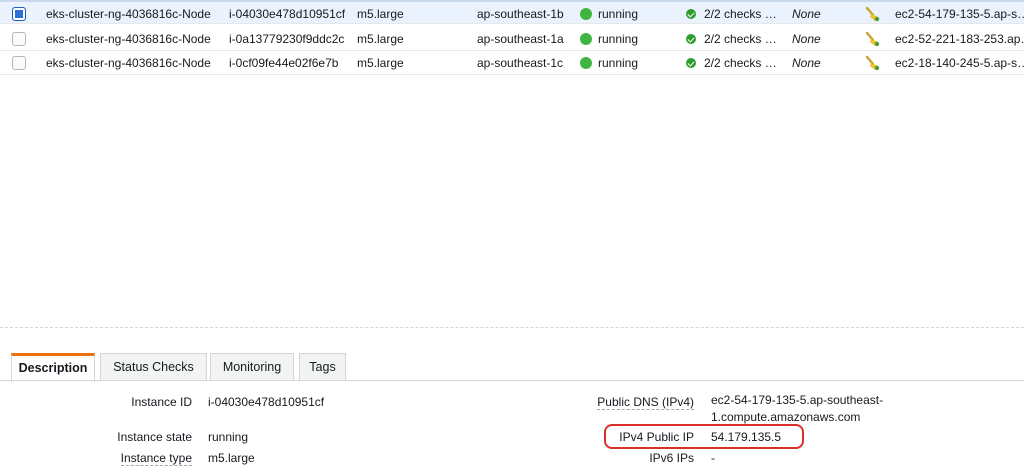 Image resolution: width=1024 pixels, height=468 pixels. I want to click on tab-description: Description, so click(53, 367).